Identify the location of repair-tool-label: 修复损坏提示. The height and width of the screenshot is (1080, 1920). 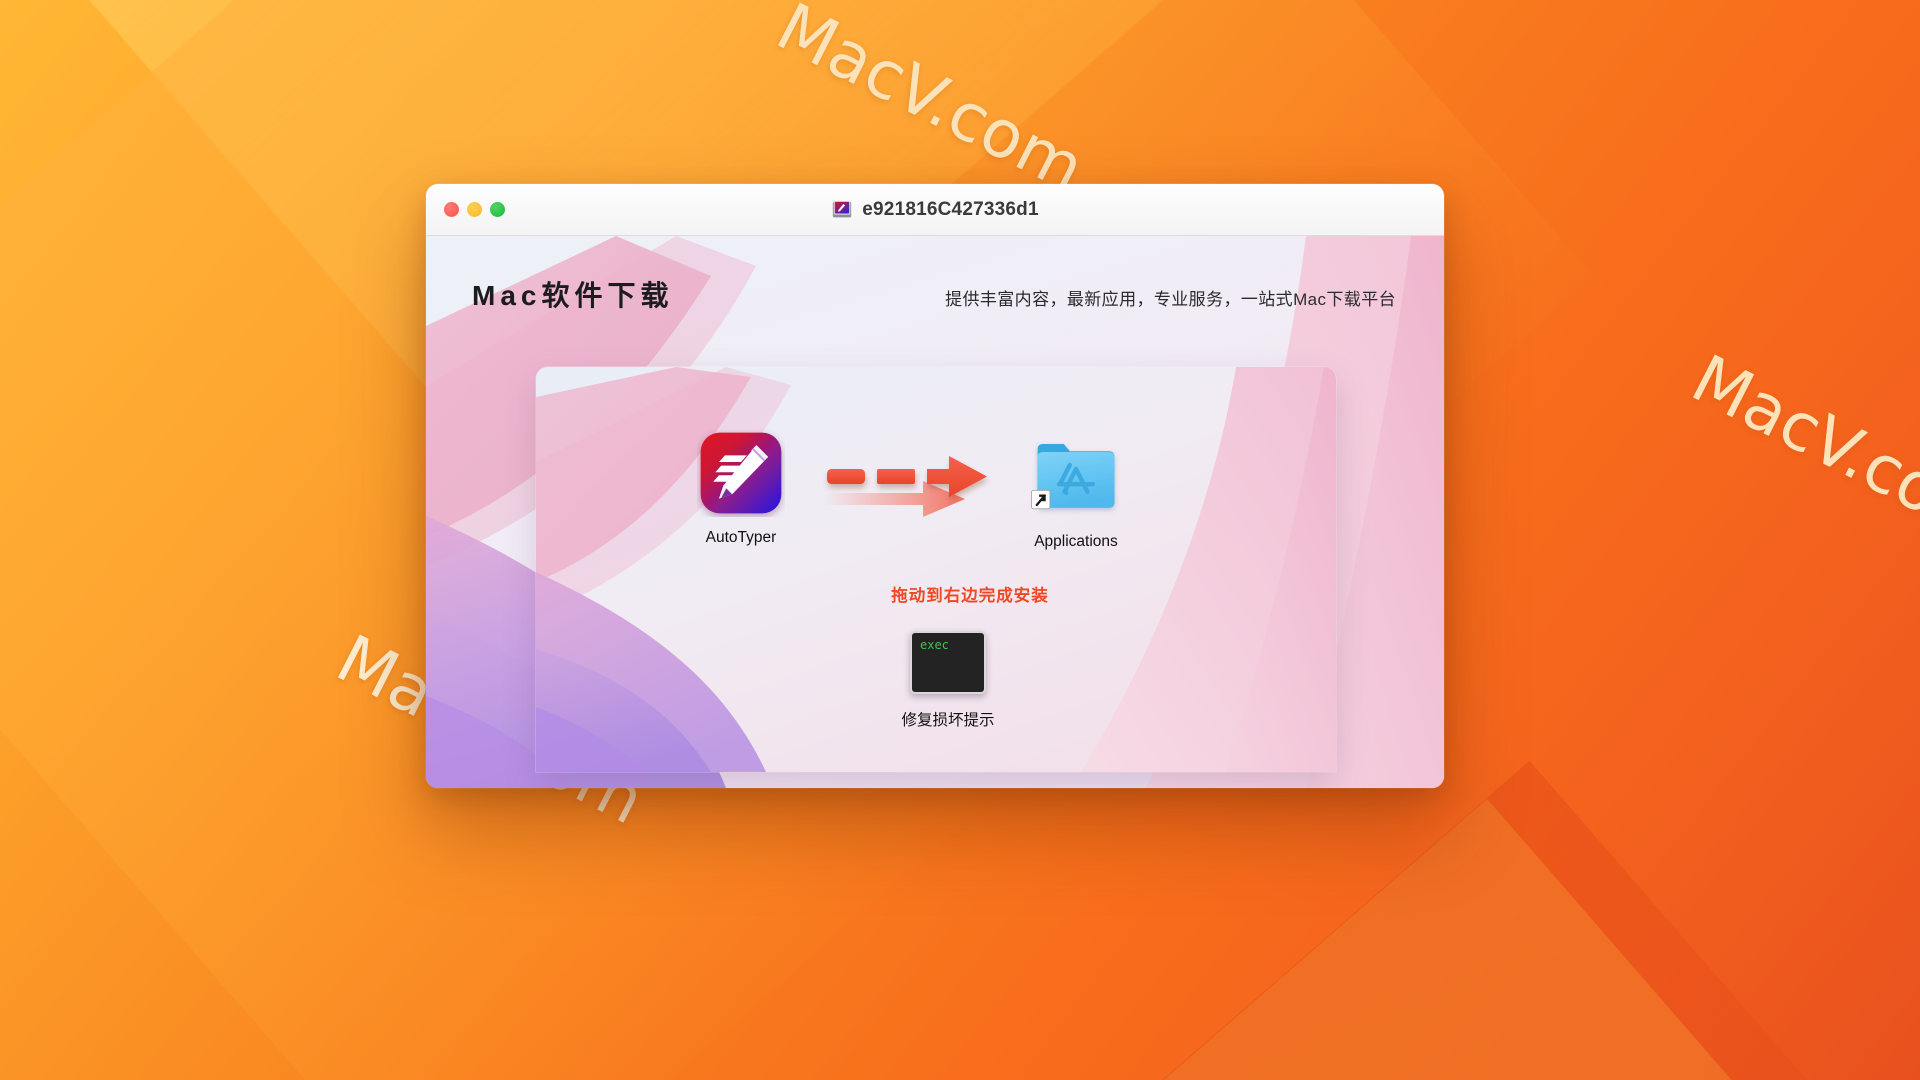
(948, 720).